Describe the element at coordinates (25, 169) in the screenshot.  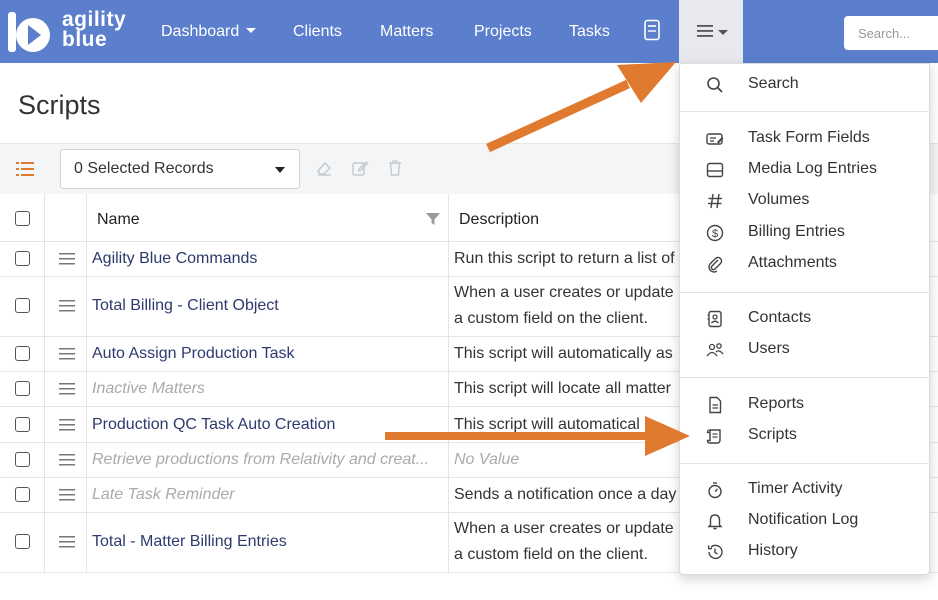
I see `list-icon` at that location.